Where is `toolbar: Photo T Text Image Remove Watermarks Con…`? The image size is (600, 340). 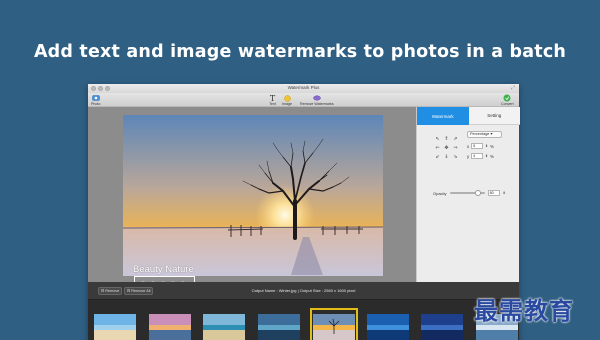
toolbar: Photo T Text Image Remove Watermarks Con… is located at coordinates (303, 100).